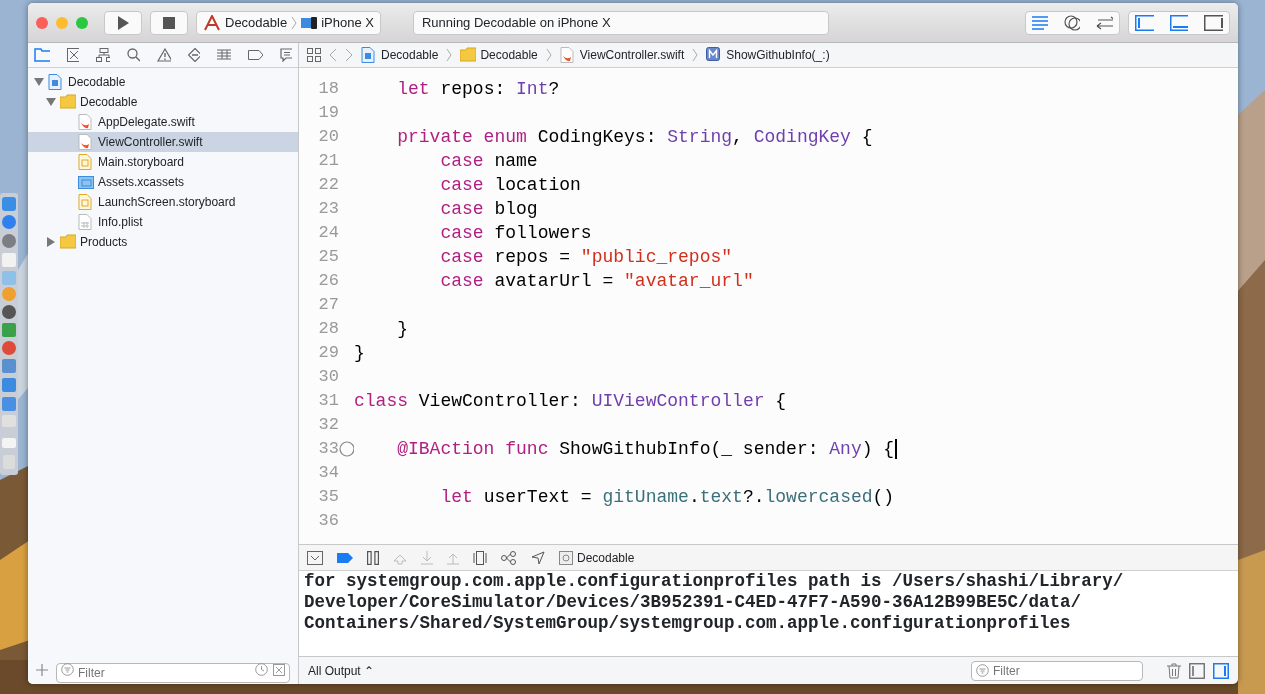 The width and height of the screenshot is (1265, 694). Describe the element at coordinates (328, 449) in the screenshot. I see `line-number: 33` at that location.